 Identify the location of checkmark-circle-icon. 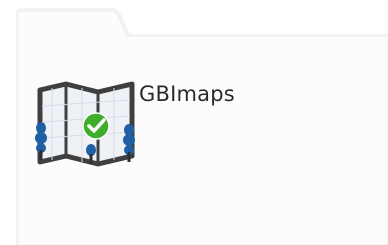
(96, 126).